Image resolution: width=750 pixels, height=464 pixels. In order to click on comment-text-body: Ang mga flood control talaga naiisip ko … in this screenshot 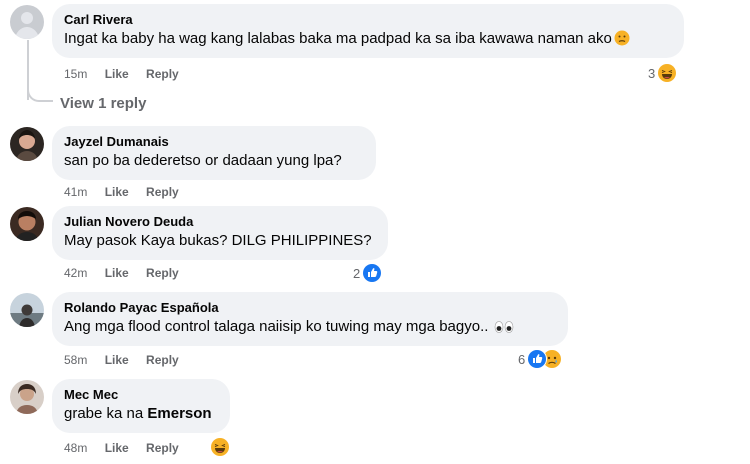, I will do `click(276, 326)`.